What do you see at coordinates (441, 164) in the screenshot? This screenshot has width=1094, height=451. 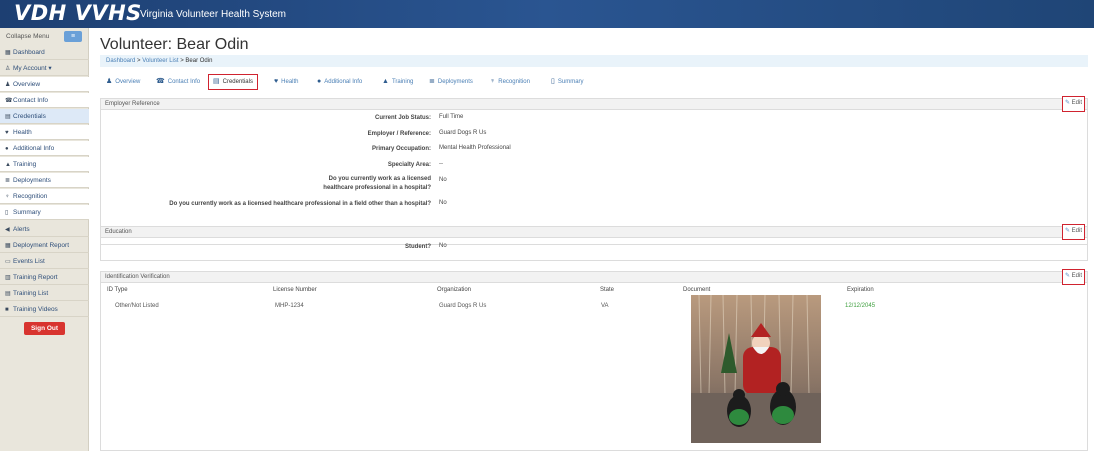 I see `field-value: --` at bounding box center [441, 164].